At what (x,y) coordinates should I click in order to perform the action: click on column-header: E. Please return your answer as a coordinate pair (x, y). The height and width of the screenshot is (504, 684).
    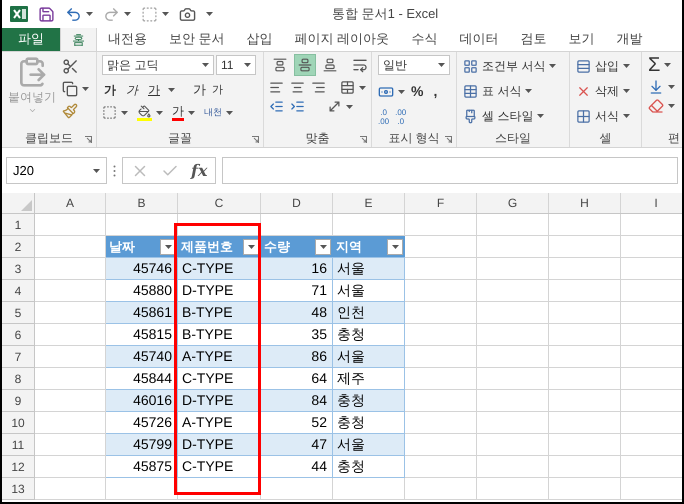
    Looking at the image, I should click on (369, 203).